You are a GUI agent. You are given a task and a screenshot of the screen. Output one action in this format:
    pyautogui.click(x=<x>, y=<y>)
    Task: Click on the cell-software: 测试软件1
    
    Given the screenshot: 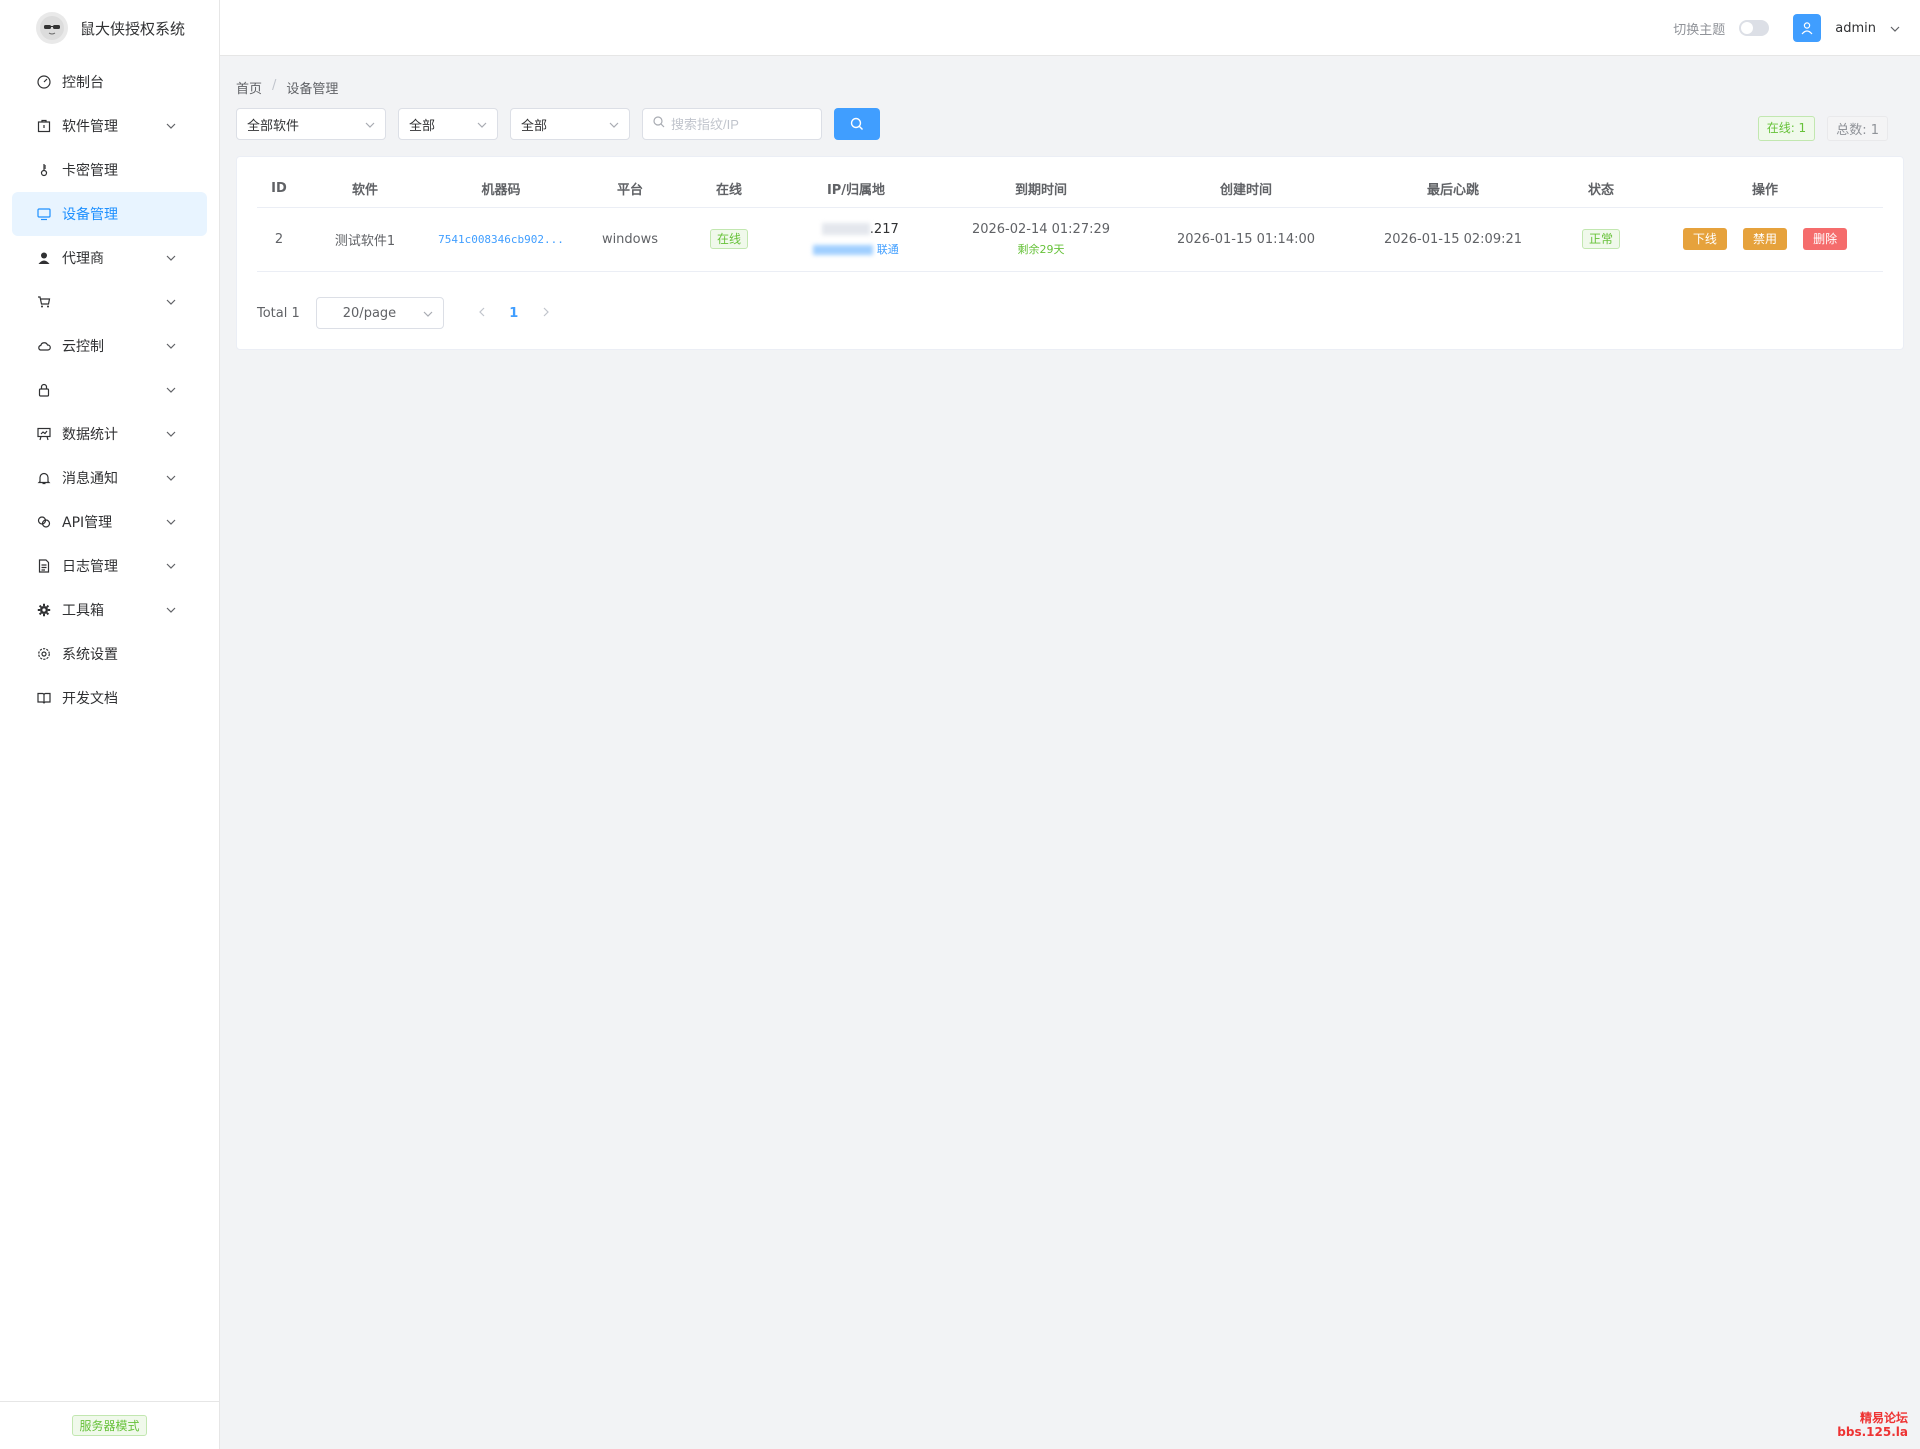 What is the action you would take?
    pyautogui.click(x=365, y=239)
    